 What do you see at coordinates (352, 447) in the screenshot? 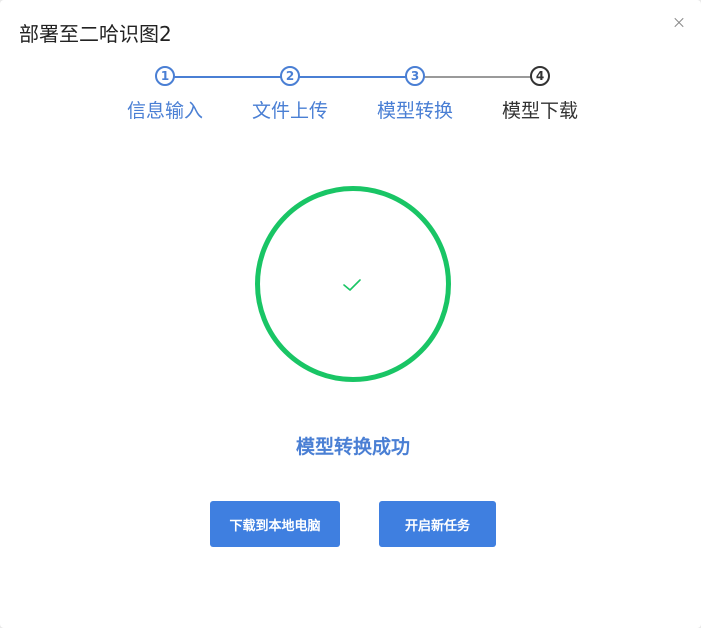
I see `success-message: 模型转换成功` at bounding box center [352, 447].